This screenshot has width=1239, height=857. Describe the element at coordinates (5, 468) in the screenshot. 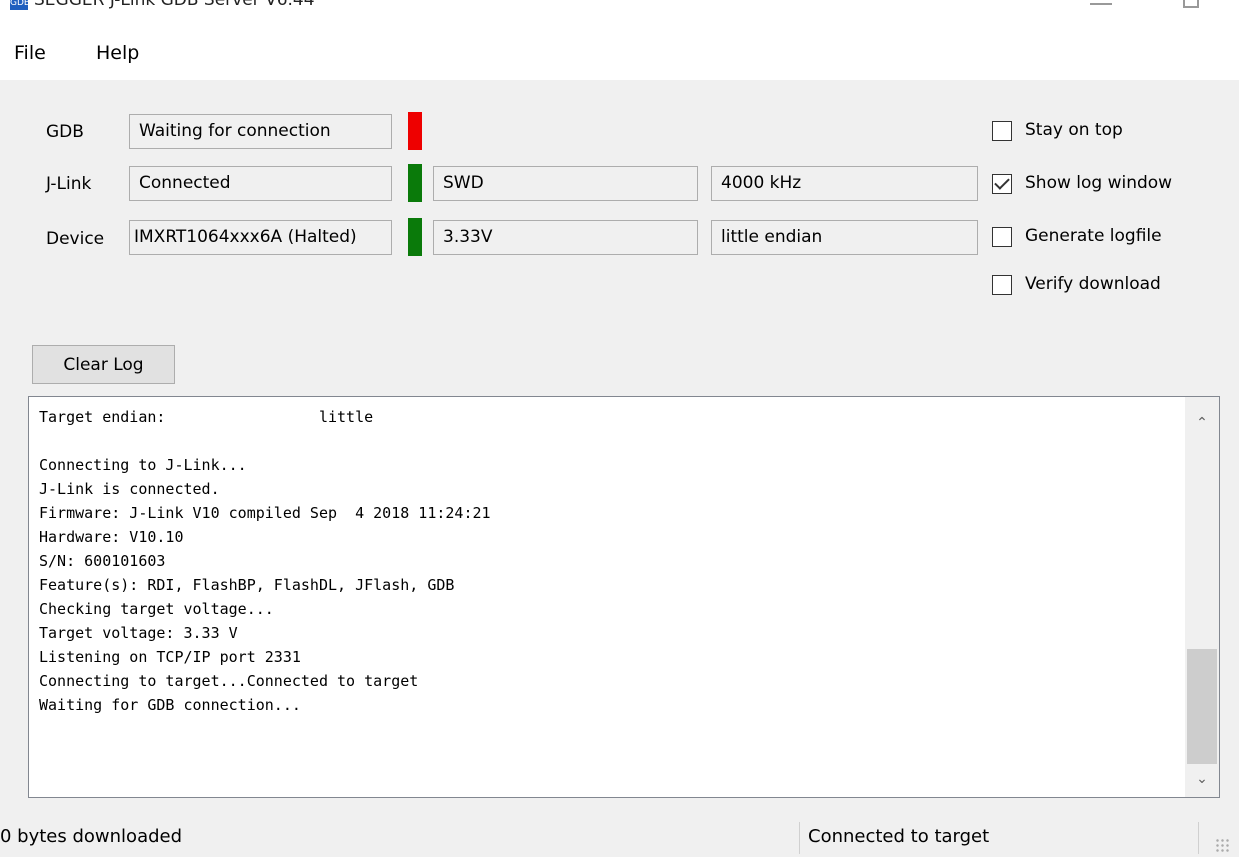

I see `window-frame-left` at that location.